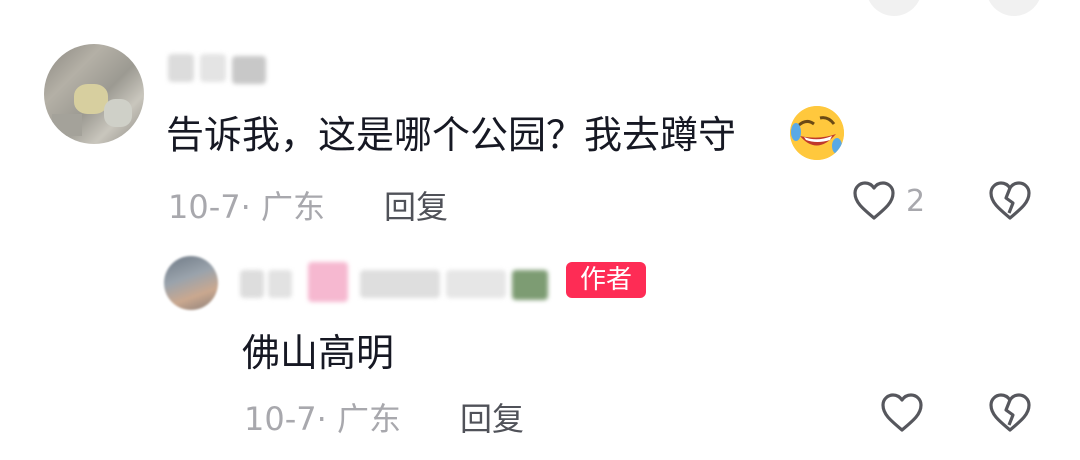  I want to click on like-count: 2, so click(916, 201).